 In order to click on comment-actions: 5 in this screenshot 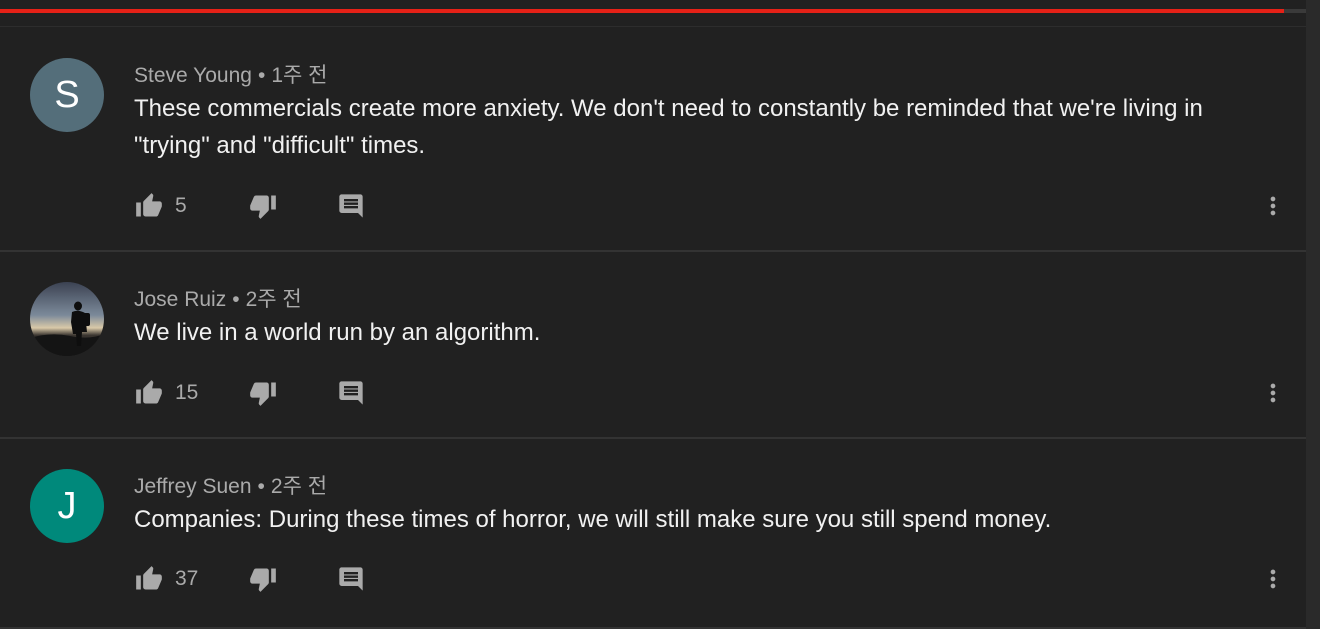, I will do `click(250, 206)`.